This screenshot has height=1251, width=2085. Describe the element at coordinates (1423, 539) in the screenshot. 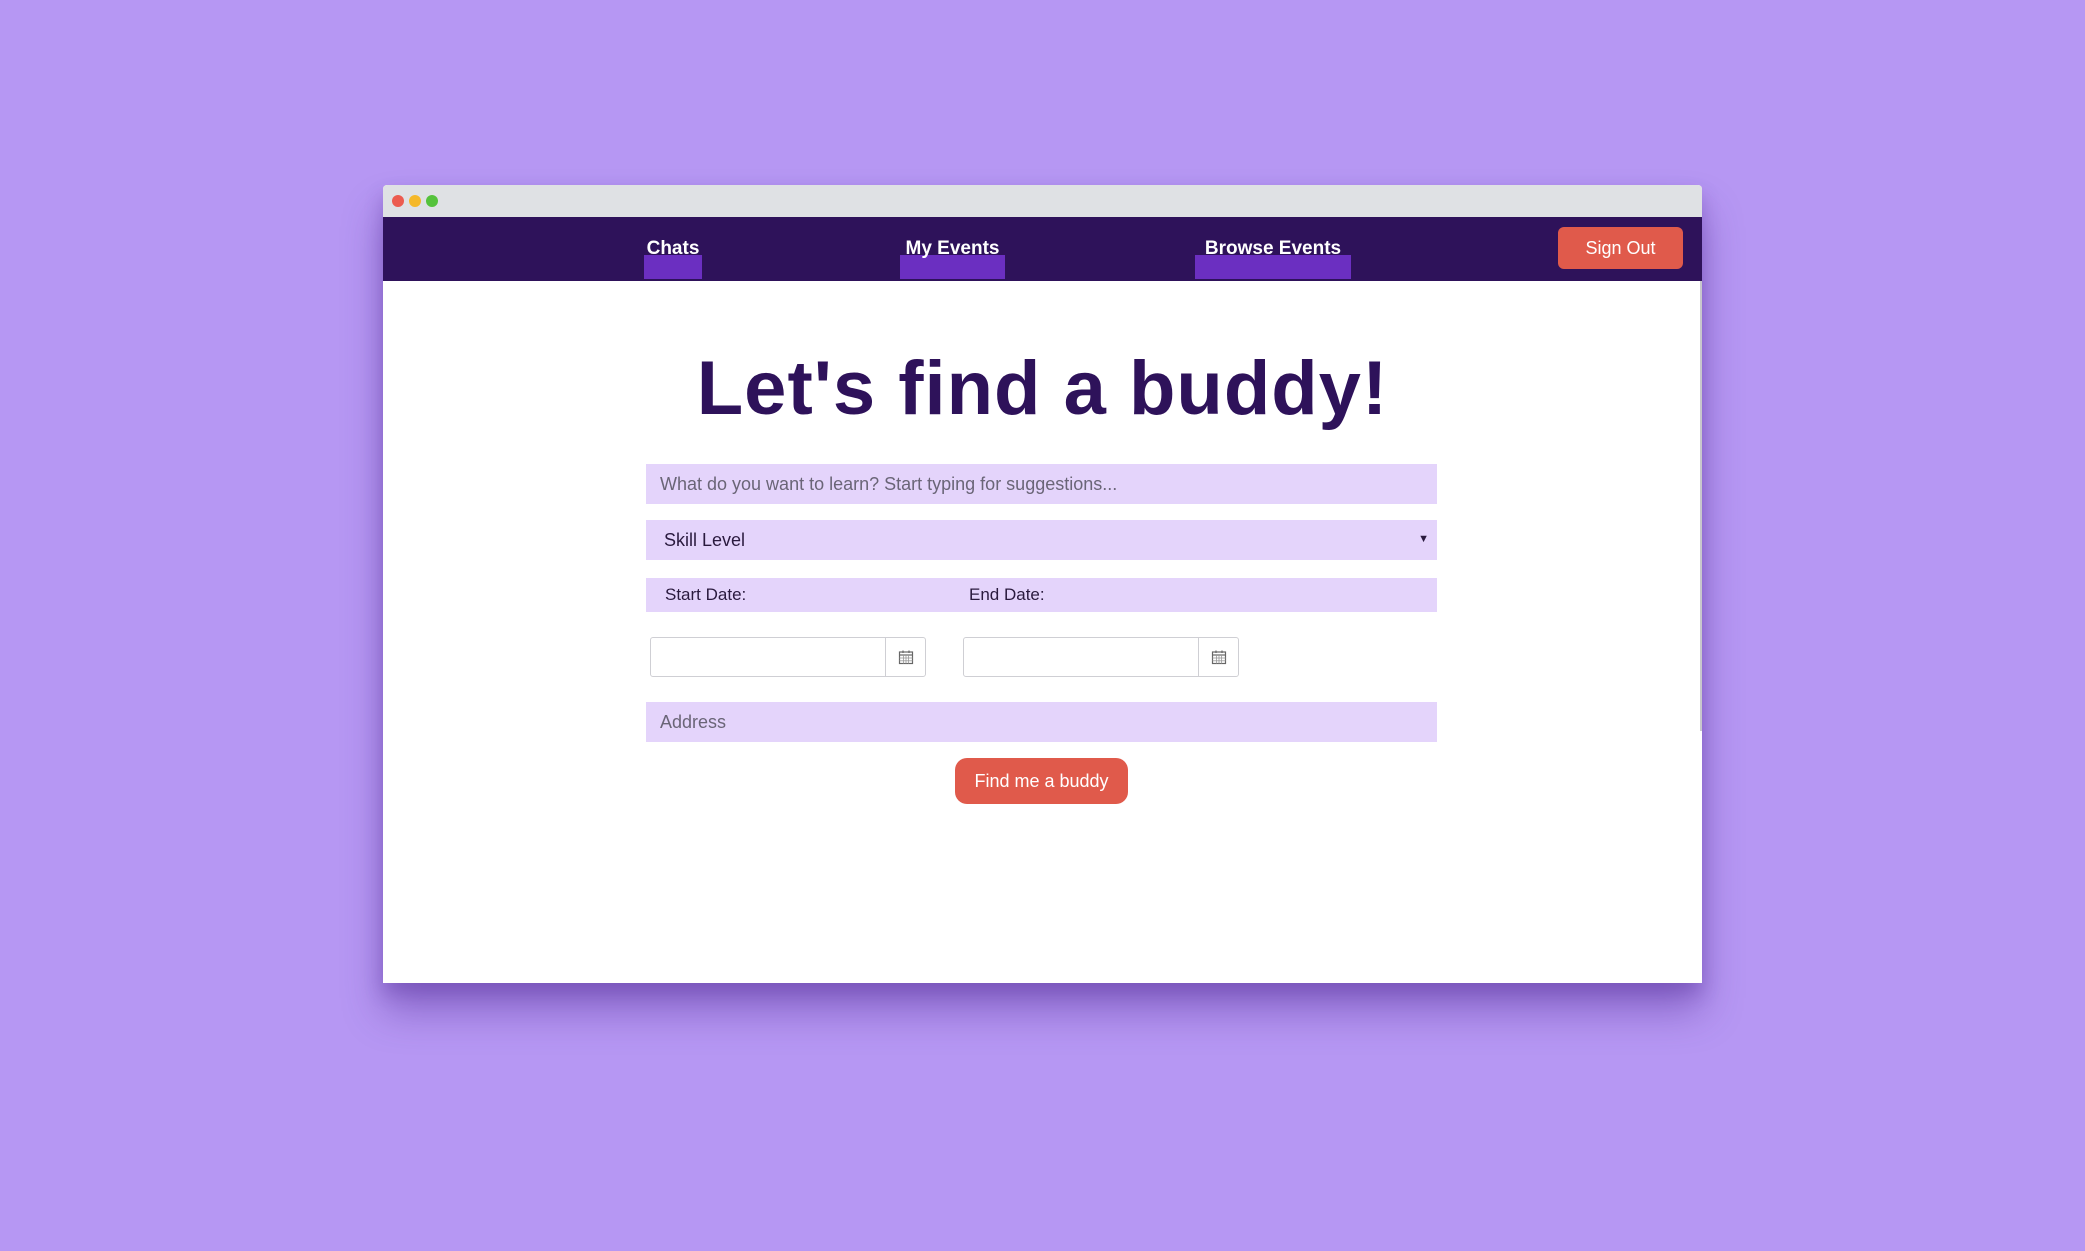

I see `chevron-down-icon: ▼` at that location.